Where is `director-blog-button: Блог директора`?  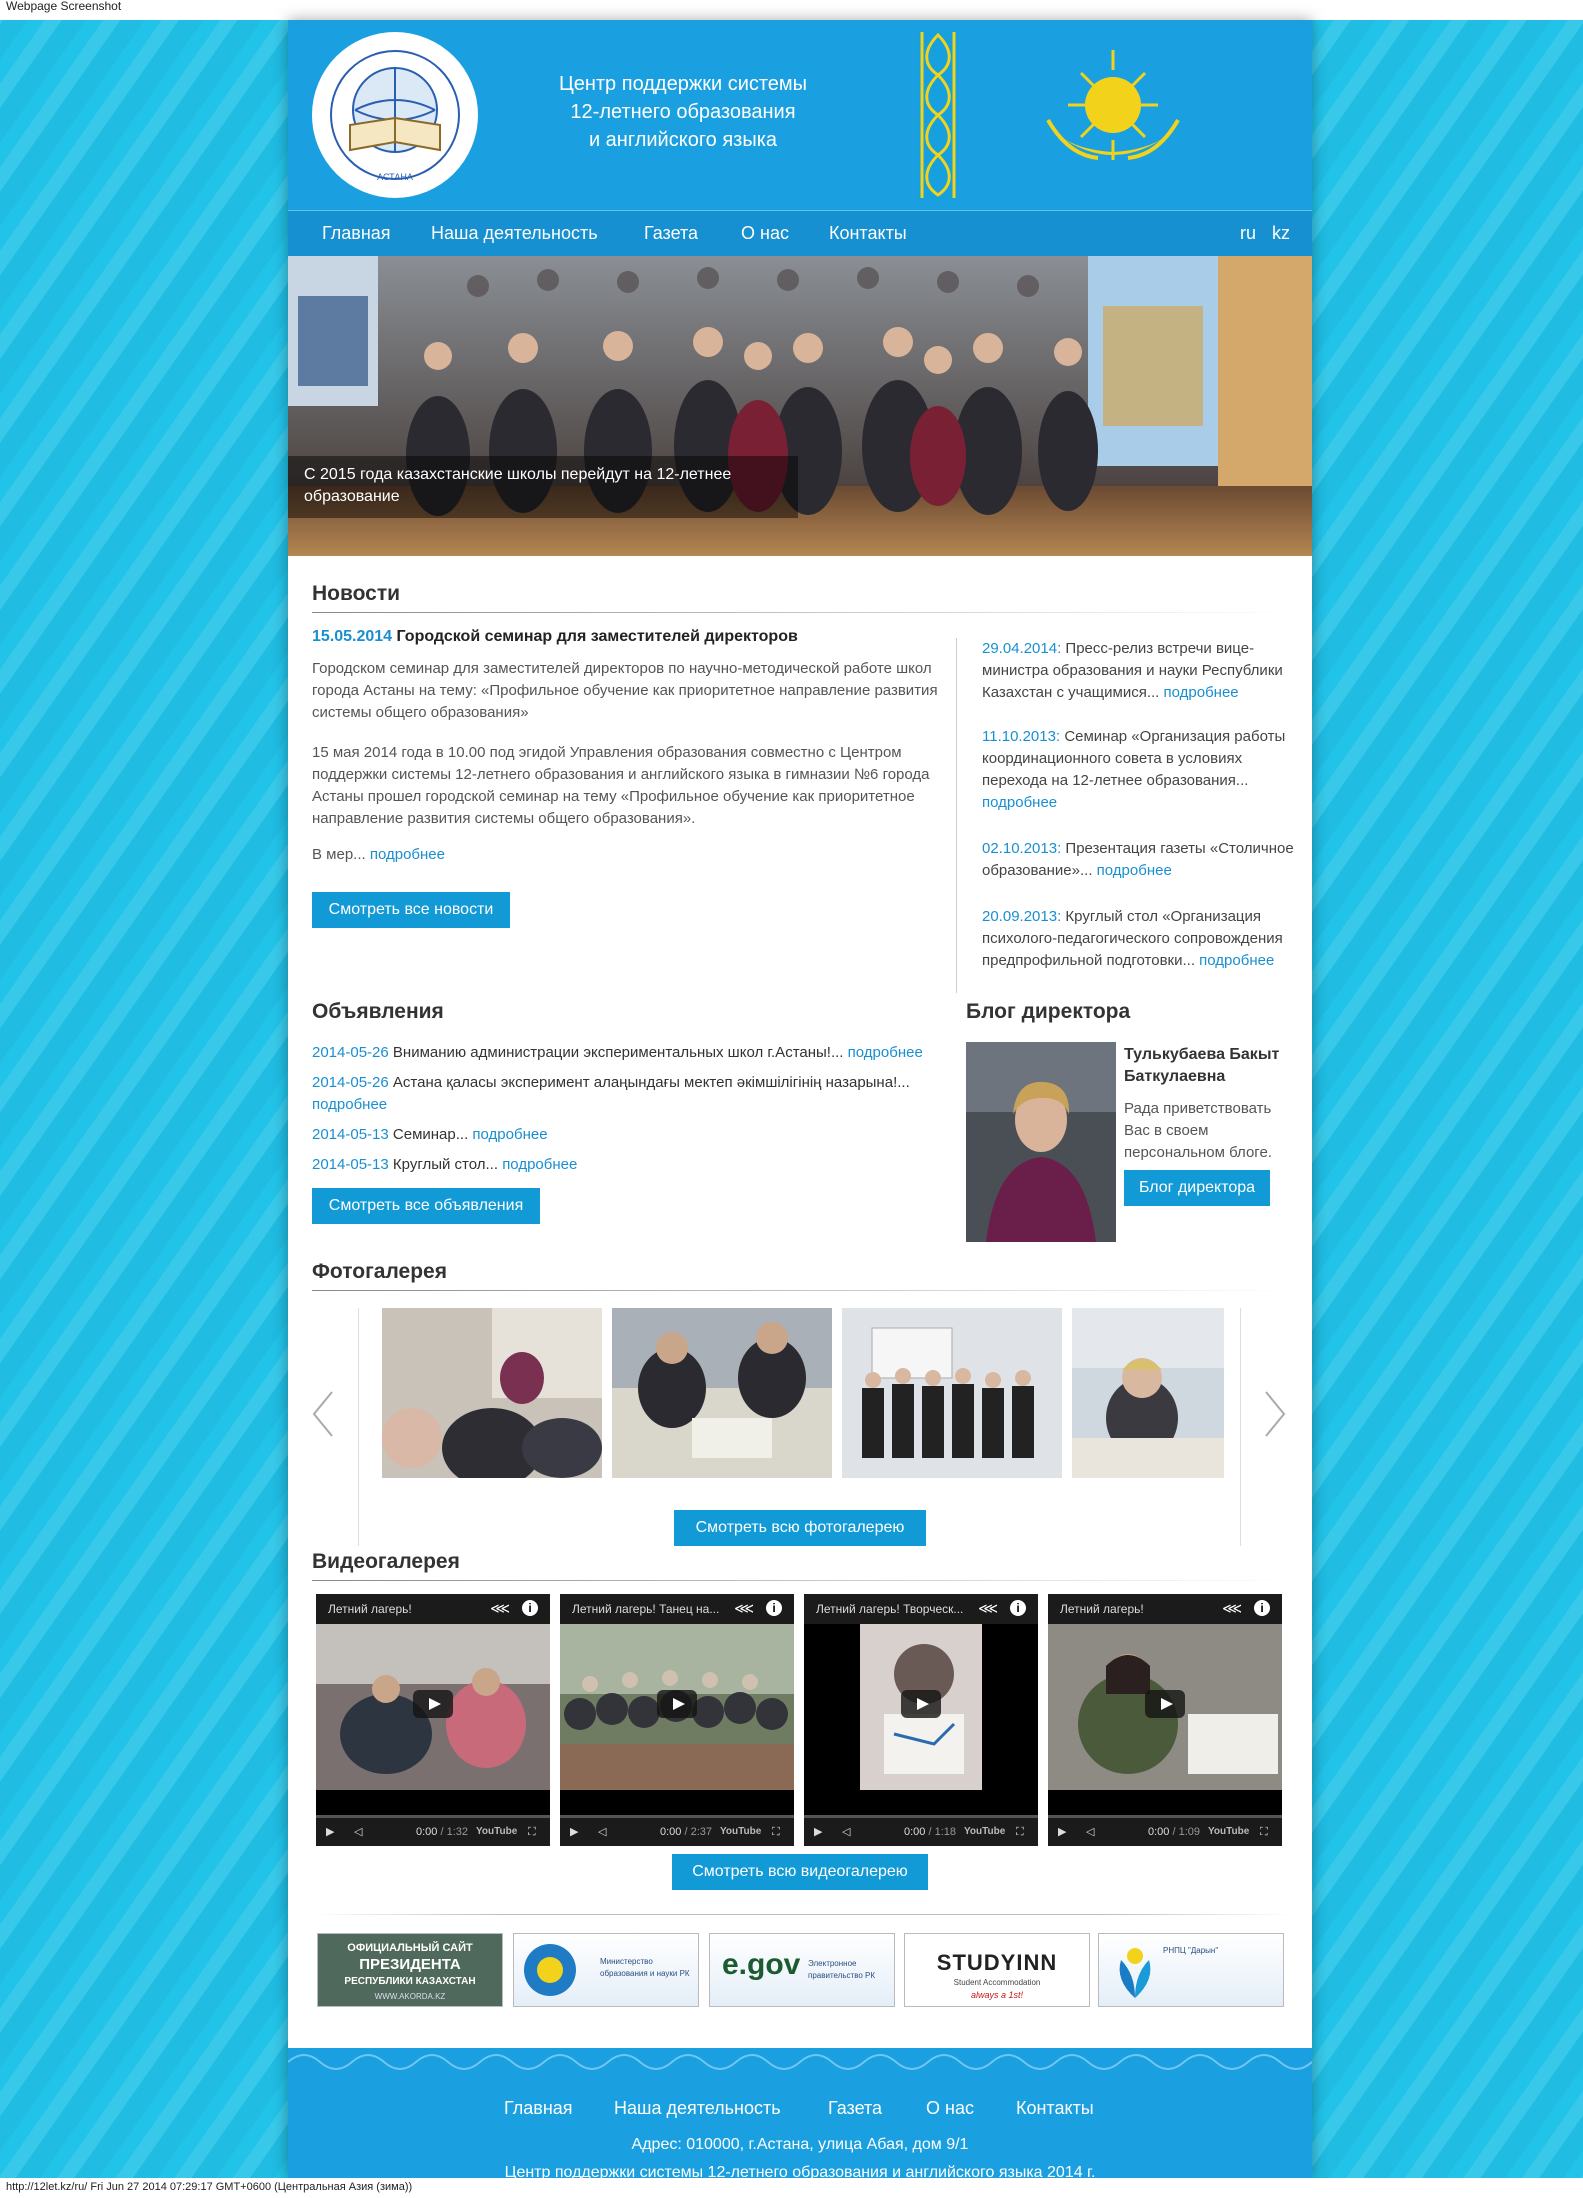 director-blog-button: Блог директора is located at coordinates (1197, 1188).